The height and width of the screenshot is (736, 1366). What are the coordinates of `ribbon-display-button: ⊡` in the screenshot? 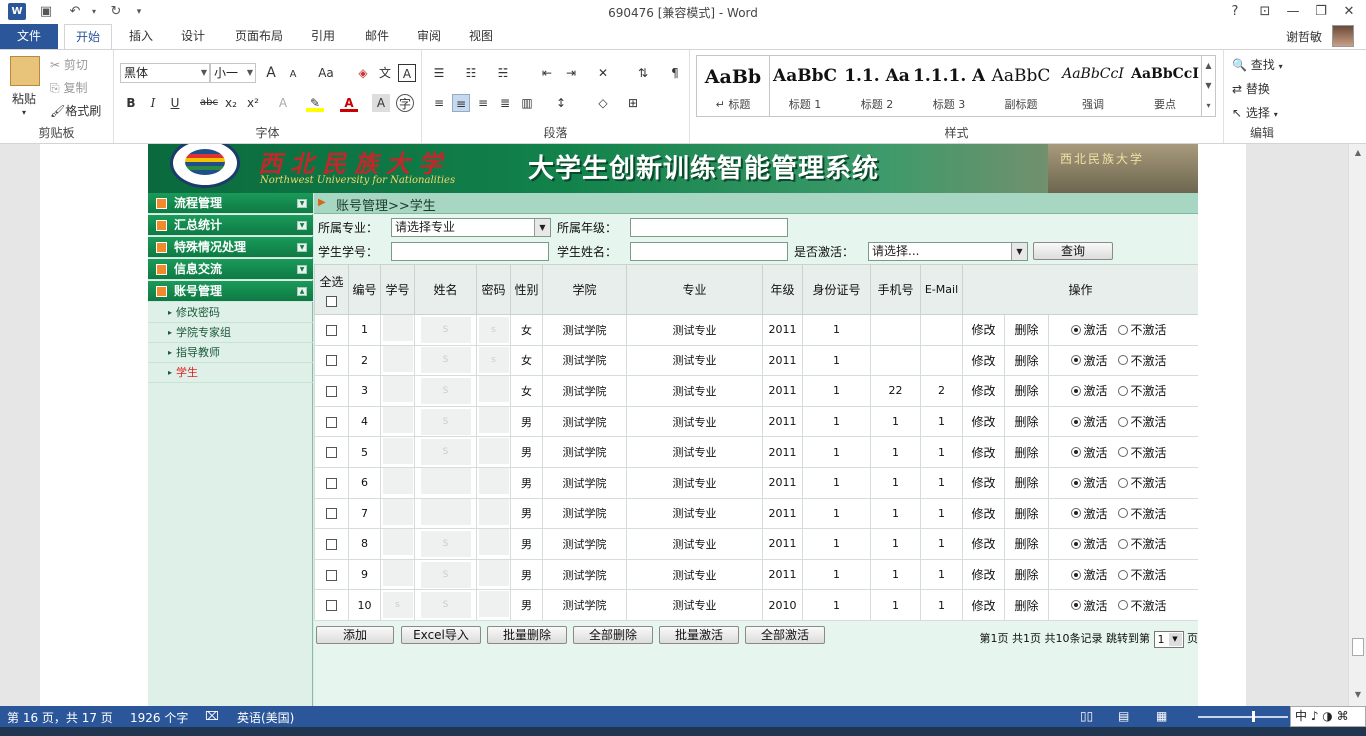 It's located at (1265, 12).